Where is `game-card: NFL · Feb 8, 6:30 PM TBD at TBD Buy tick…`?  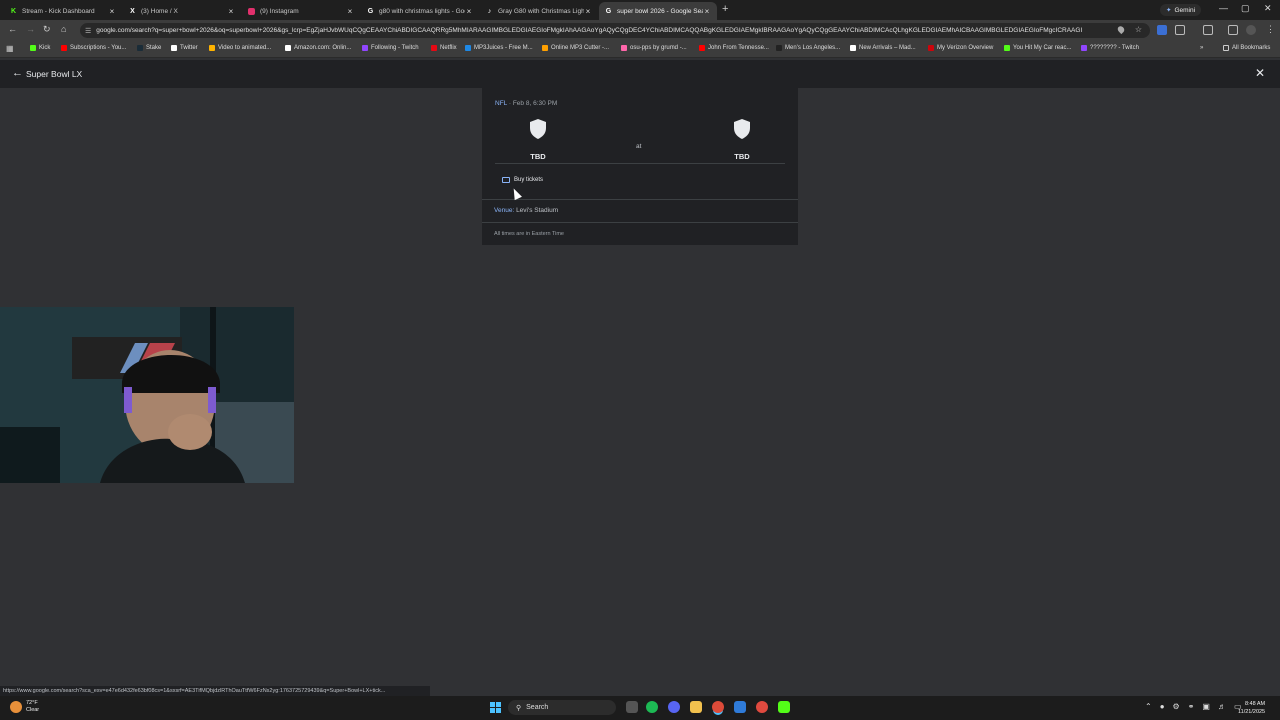
game-card: NFL · Feb 8, 6:30 PM TBD at TBD Buy tick… is located at coordinates (640, 166).